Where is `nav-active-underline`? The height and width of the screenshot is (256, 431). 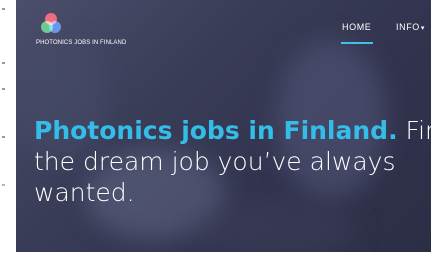 nav-active-underline is located at coordinates (357, 43).